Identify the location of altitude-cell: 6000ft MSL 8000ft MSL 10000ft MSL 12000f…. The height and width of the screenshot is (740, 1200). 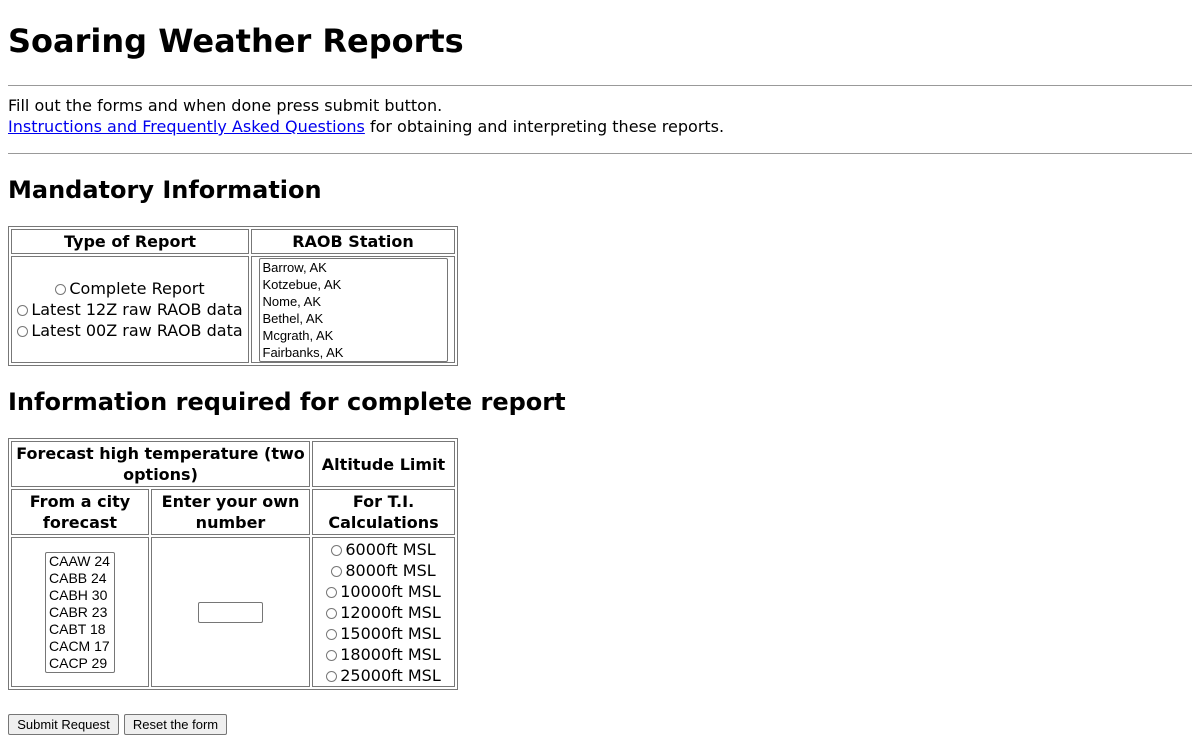
(383, 612).